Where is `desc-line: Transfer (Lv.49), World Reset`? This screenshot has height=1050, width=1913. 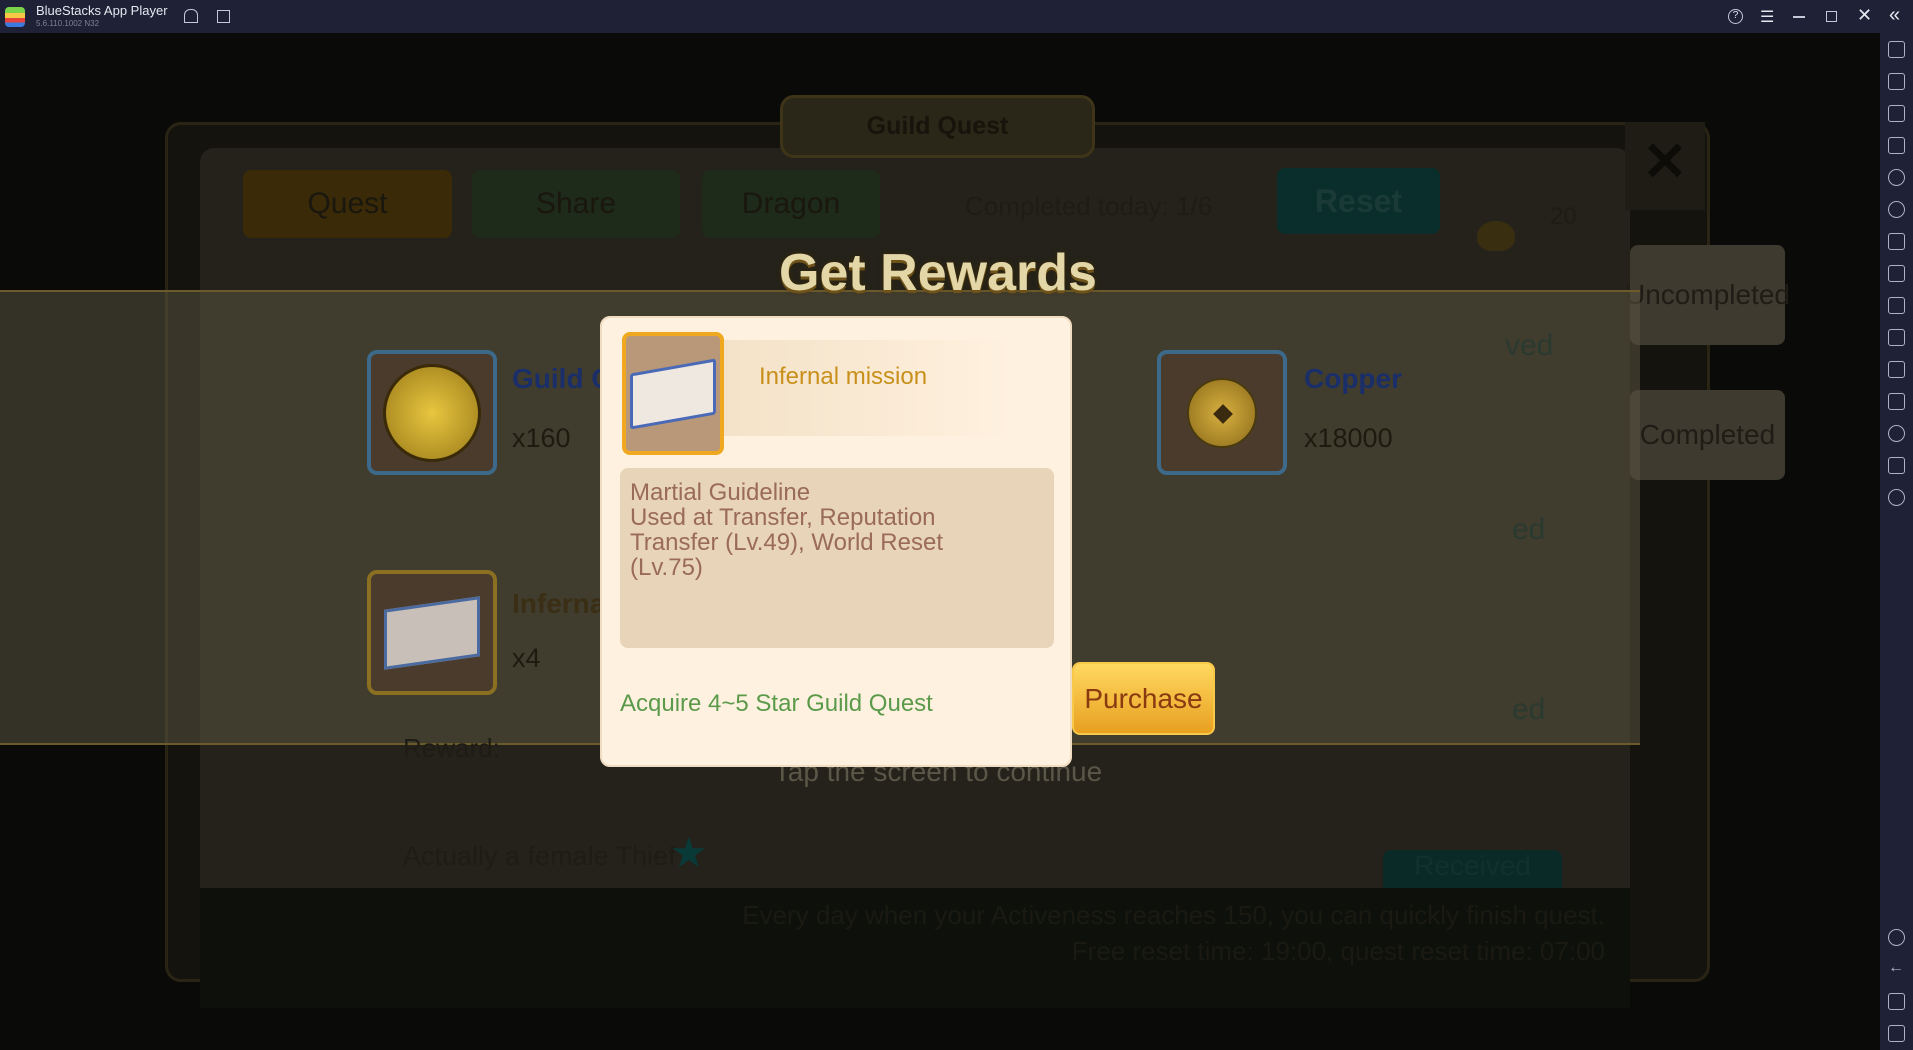 desc-line: Transfer (Lv.49), World Reset is located at coordinates (786, 542).